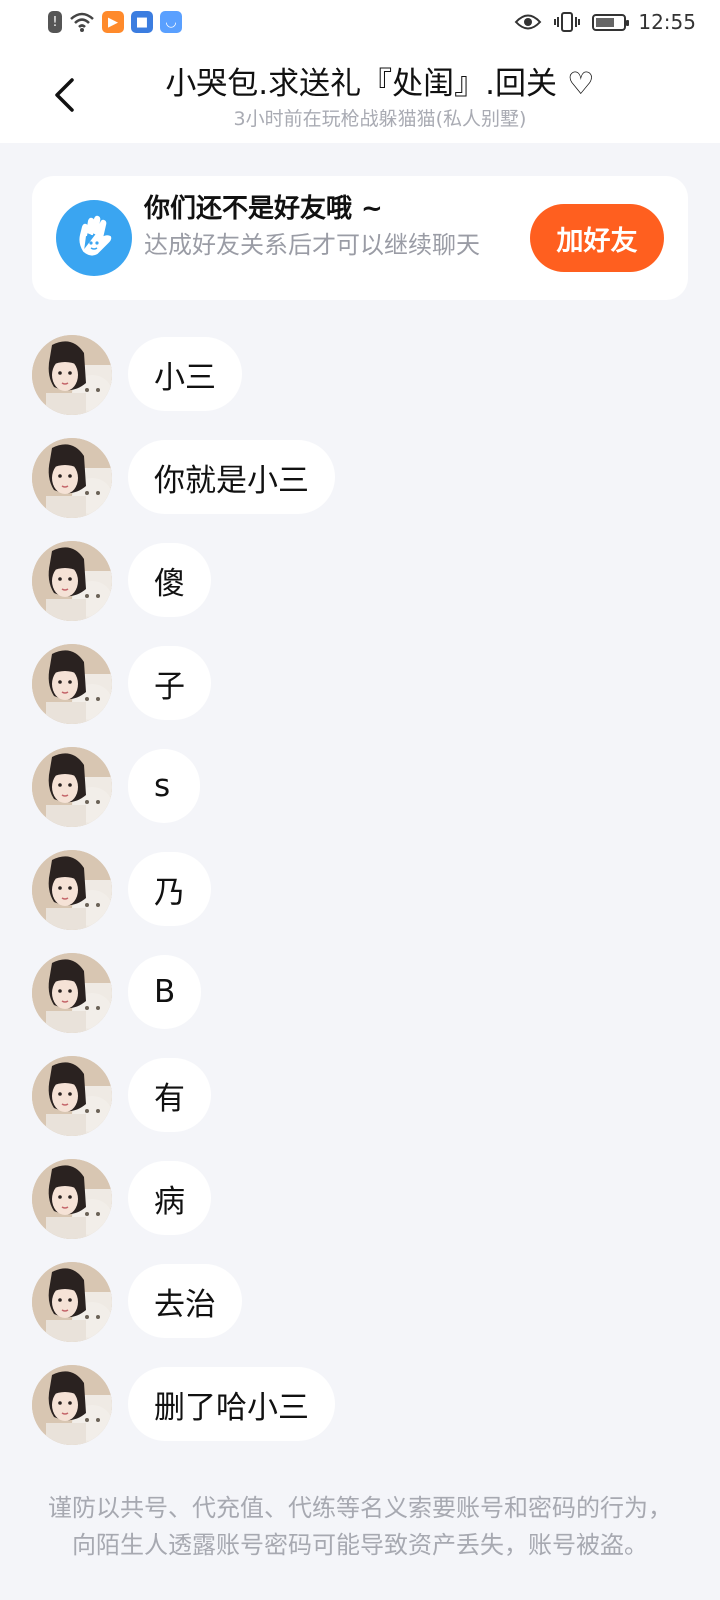 The height and width of the screenshot is (1600, 720). Describe the element at coordinates (360, 386) in the screenshot. I see `message-row: 小三` at that location.